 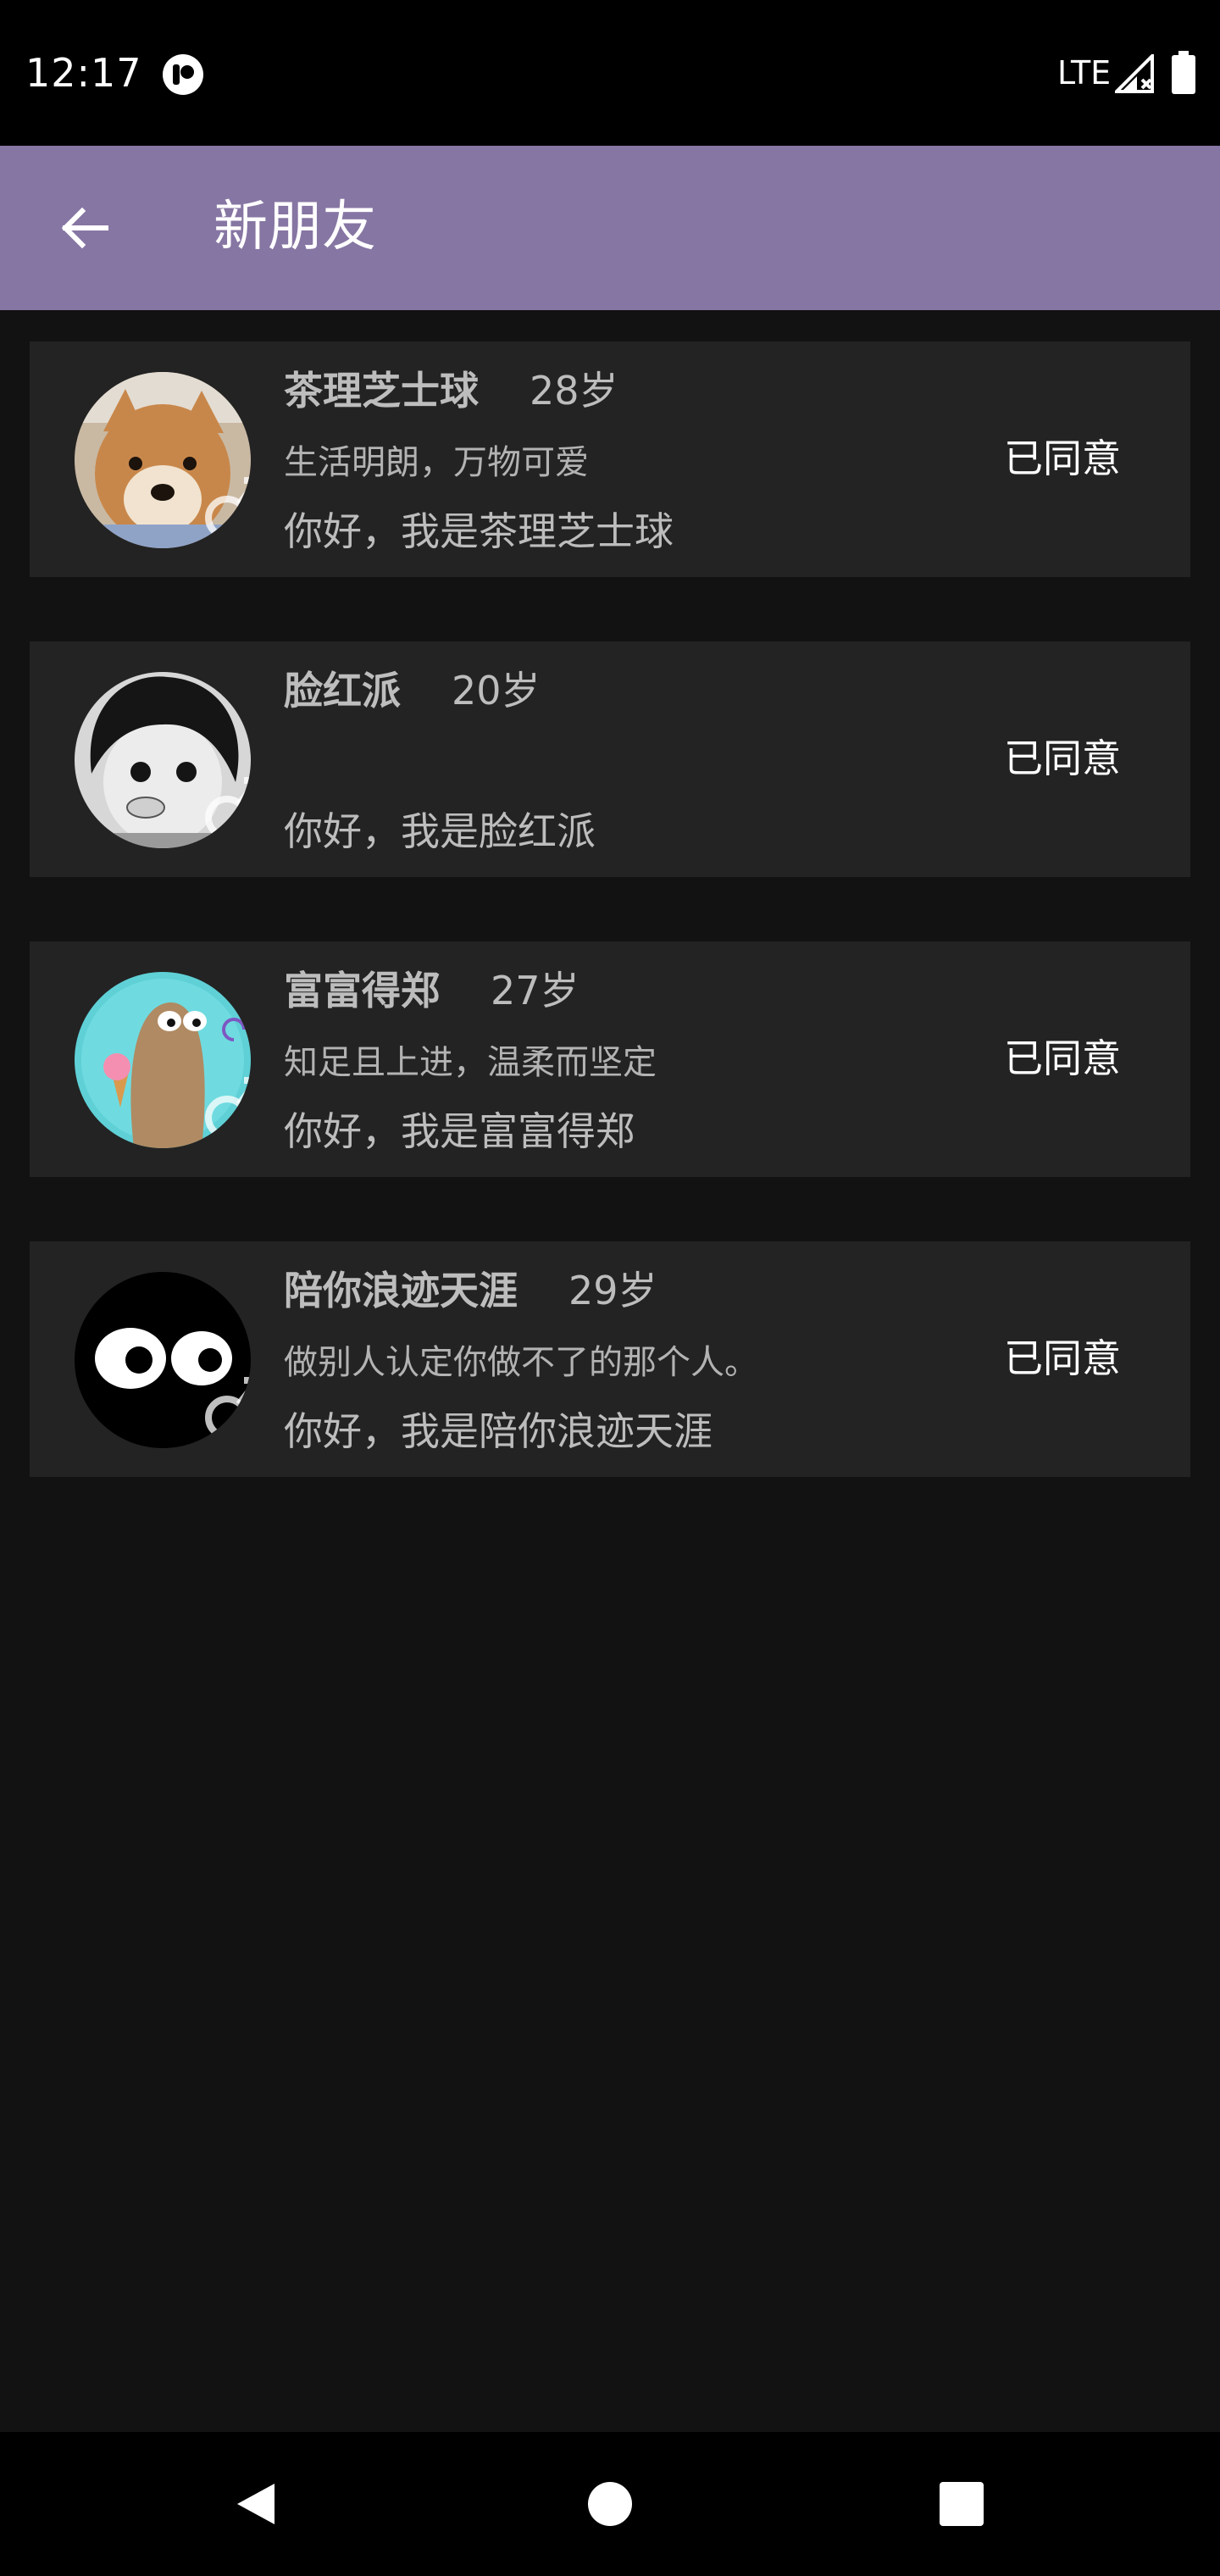 I want to click on friend-name-text: 陪你浪迹天涯, so click(x=401, y=1290).